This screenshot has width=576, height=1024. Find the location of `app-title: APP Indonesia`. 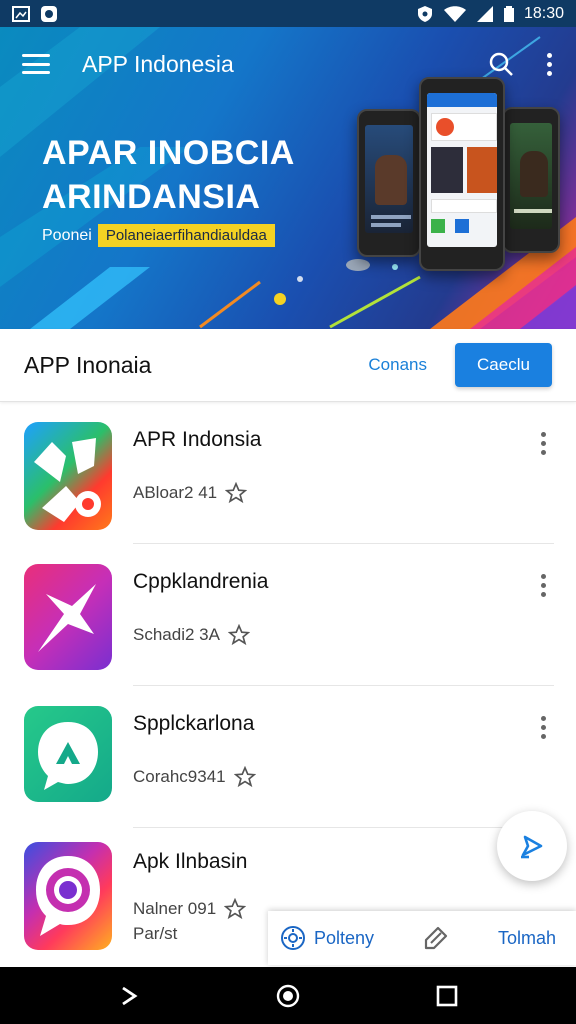

app-title: APP Indonesia is located at coordinates (158, 63).